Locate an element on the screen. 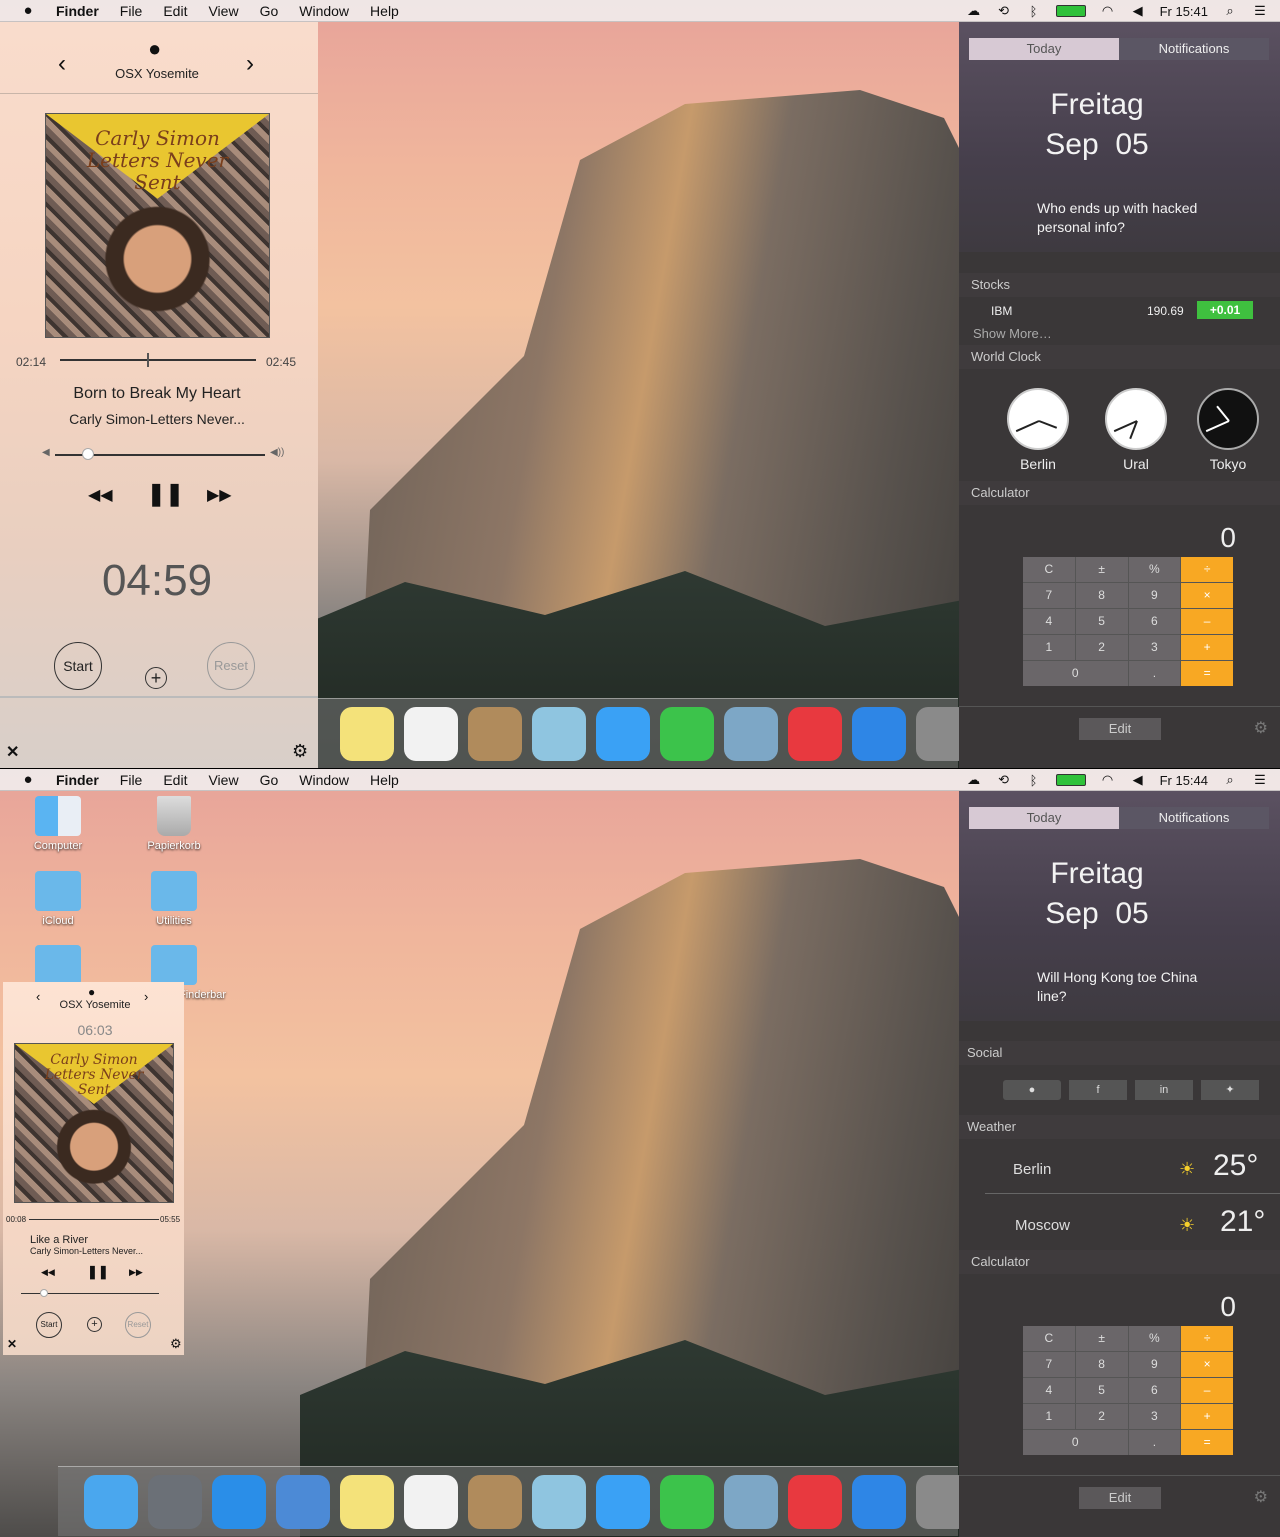  calc-key: = is located at coordinates (1207, 673).